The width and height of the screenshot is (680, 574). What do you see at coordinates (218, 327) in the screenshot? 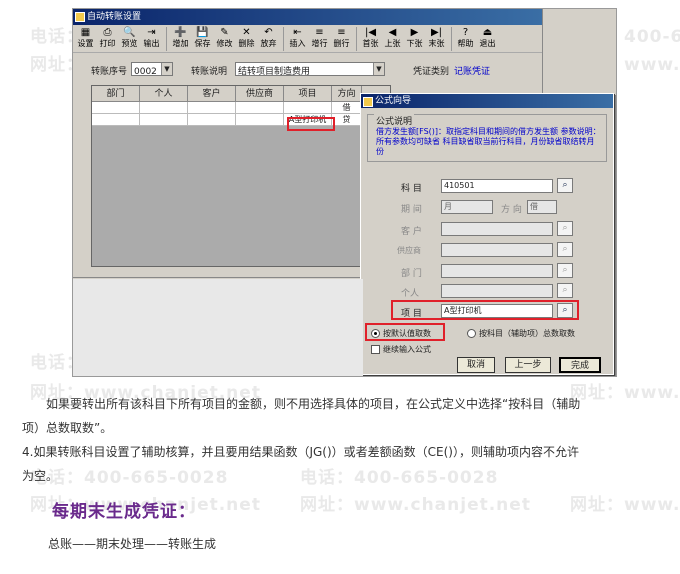
I see `grey-area` at bounding box center [218, 327].